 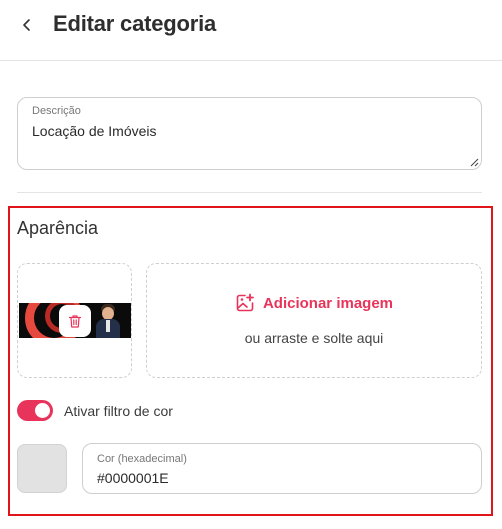 What do you see at coordinates (58, 228) in the screenshot?
I see `appearance-title: Aparência` at bounding box center [58, 228].